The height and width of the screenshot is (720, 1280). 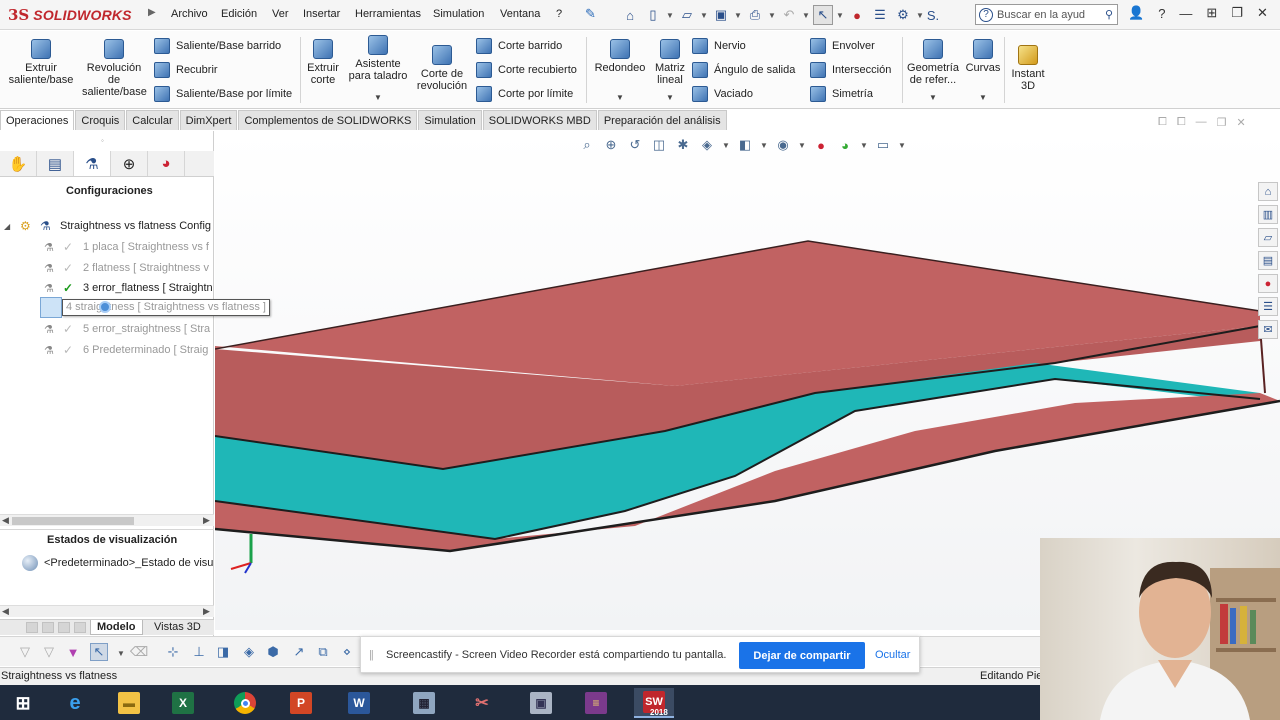 I want to click on filter-faces-icon: ◨, so click(x=223, y=652).